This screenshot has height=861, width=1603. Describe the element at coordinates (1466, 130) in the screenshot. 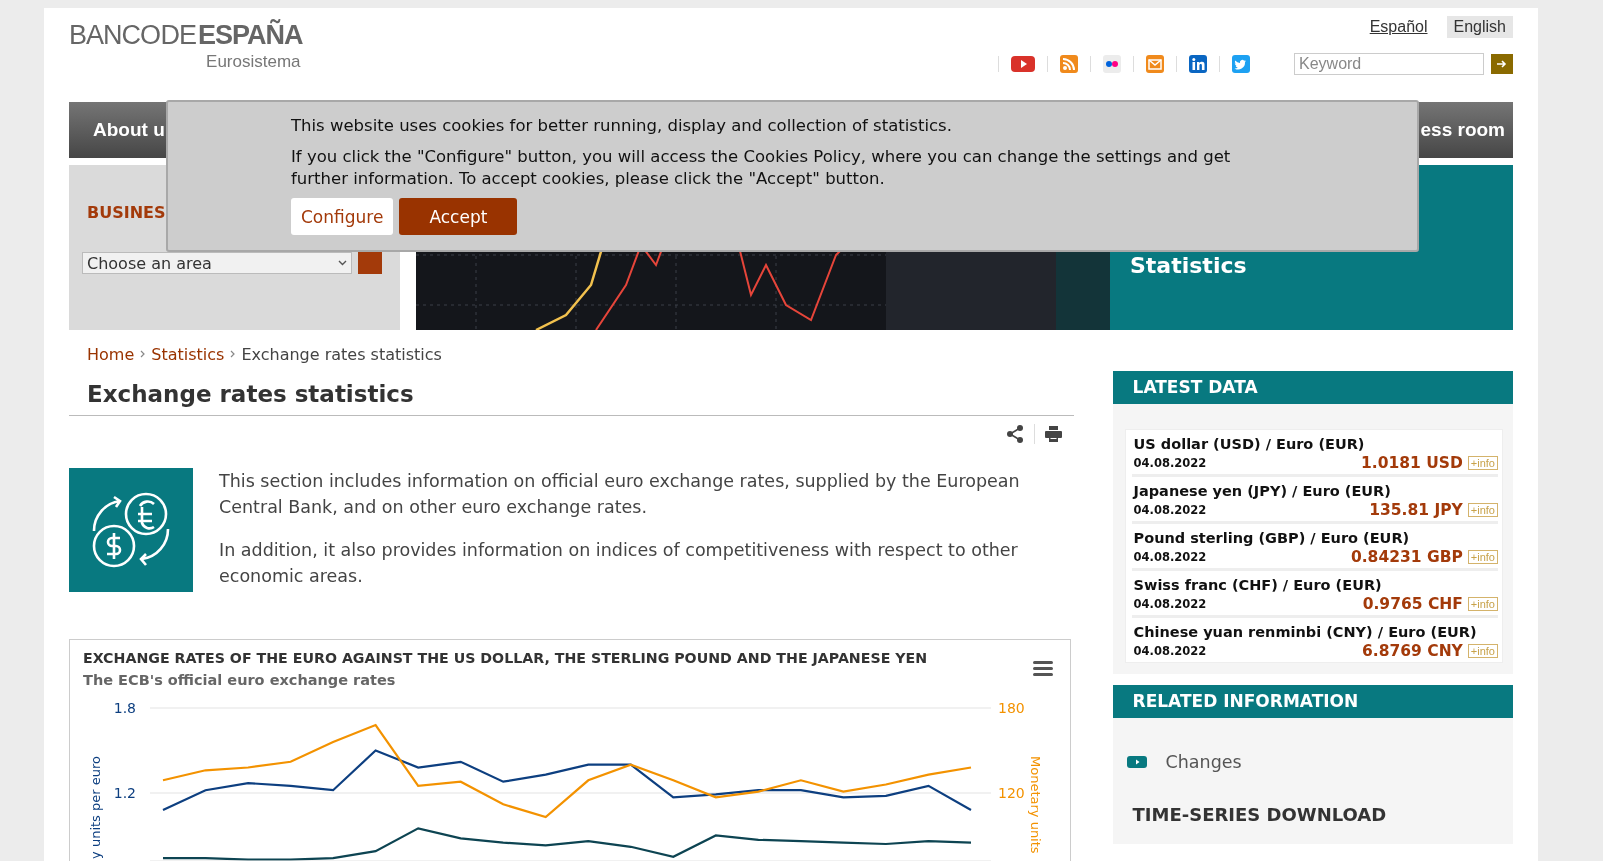

I see `nav-link: ess room` at that location.